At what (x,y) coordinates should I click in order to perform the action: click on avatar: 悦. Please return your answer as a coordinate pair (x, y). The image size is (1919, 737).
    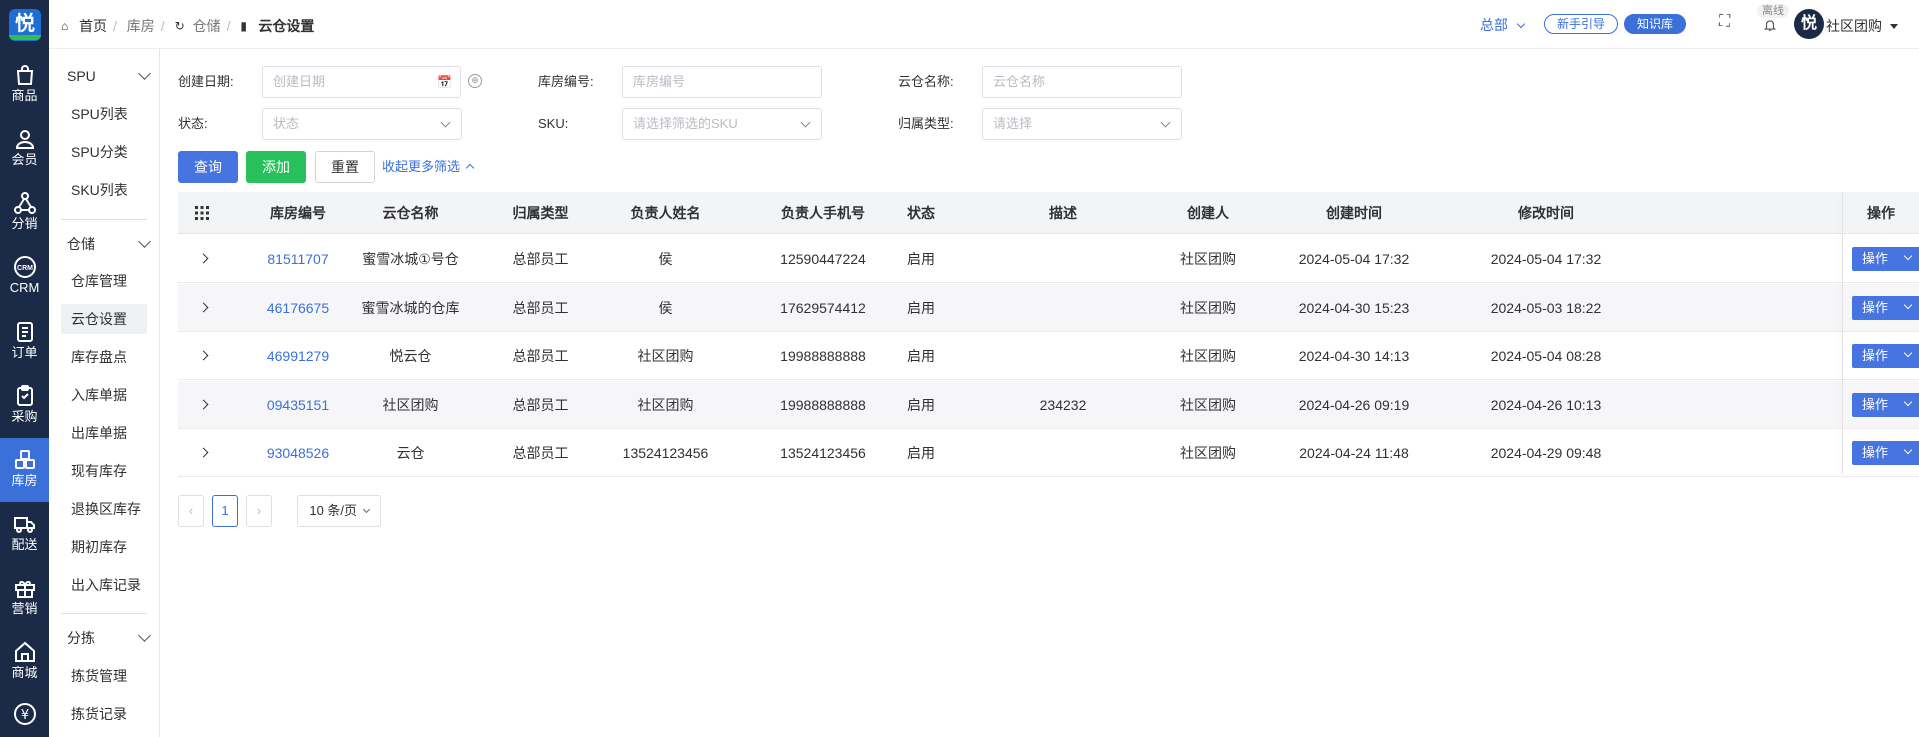
    Looking at the image, I should click on (1809, 24).